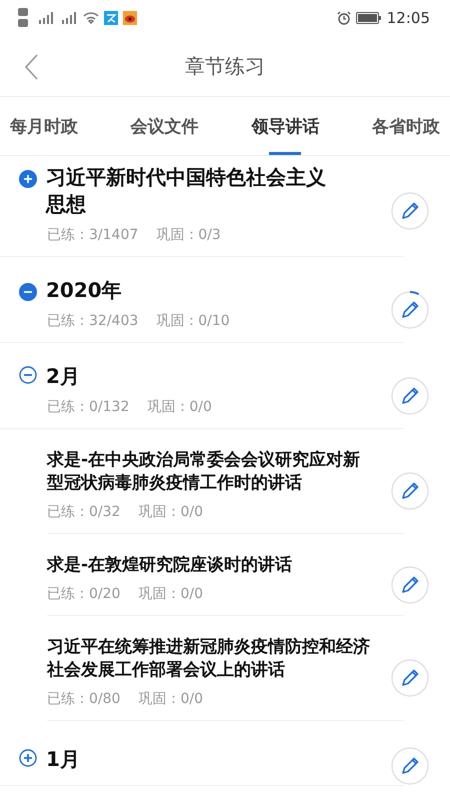 Image resolution: width=450 pixels, height=800 pixels. What do you see at coordinates (170, 565) in the screenshot?
I see `chapter-title: 求是-在敦煌研究院座谈时的讲话` at bounding box center [170, 565].